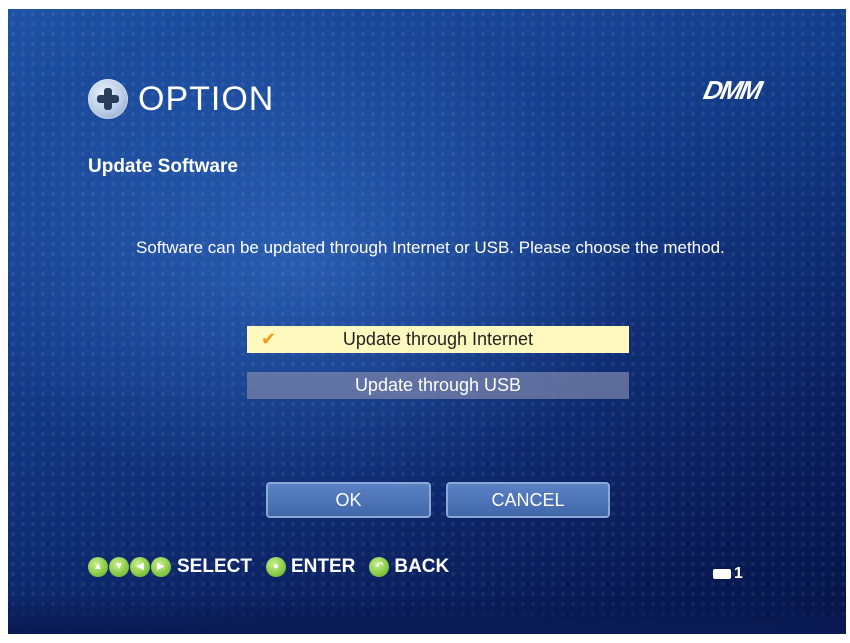 Image resolution: width=850 pixels, height=643 pixels. Describe the element at coordinates (379, 567) in the screenshot. I see `back-arrow-icon: ↶` at that location.